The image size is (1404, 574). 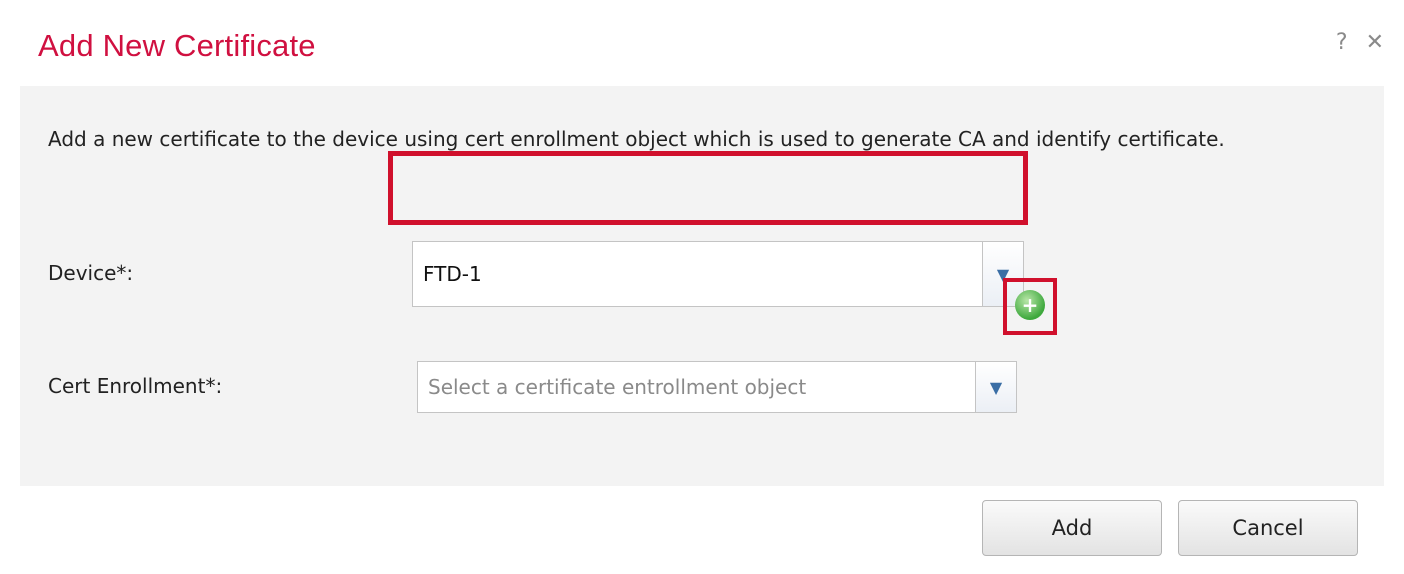 What do you see at coordinates (452, 274) in the screenshot?
I see `device-select-value: FTD-1` at bounding box center [452, 274].